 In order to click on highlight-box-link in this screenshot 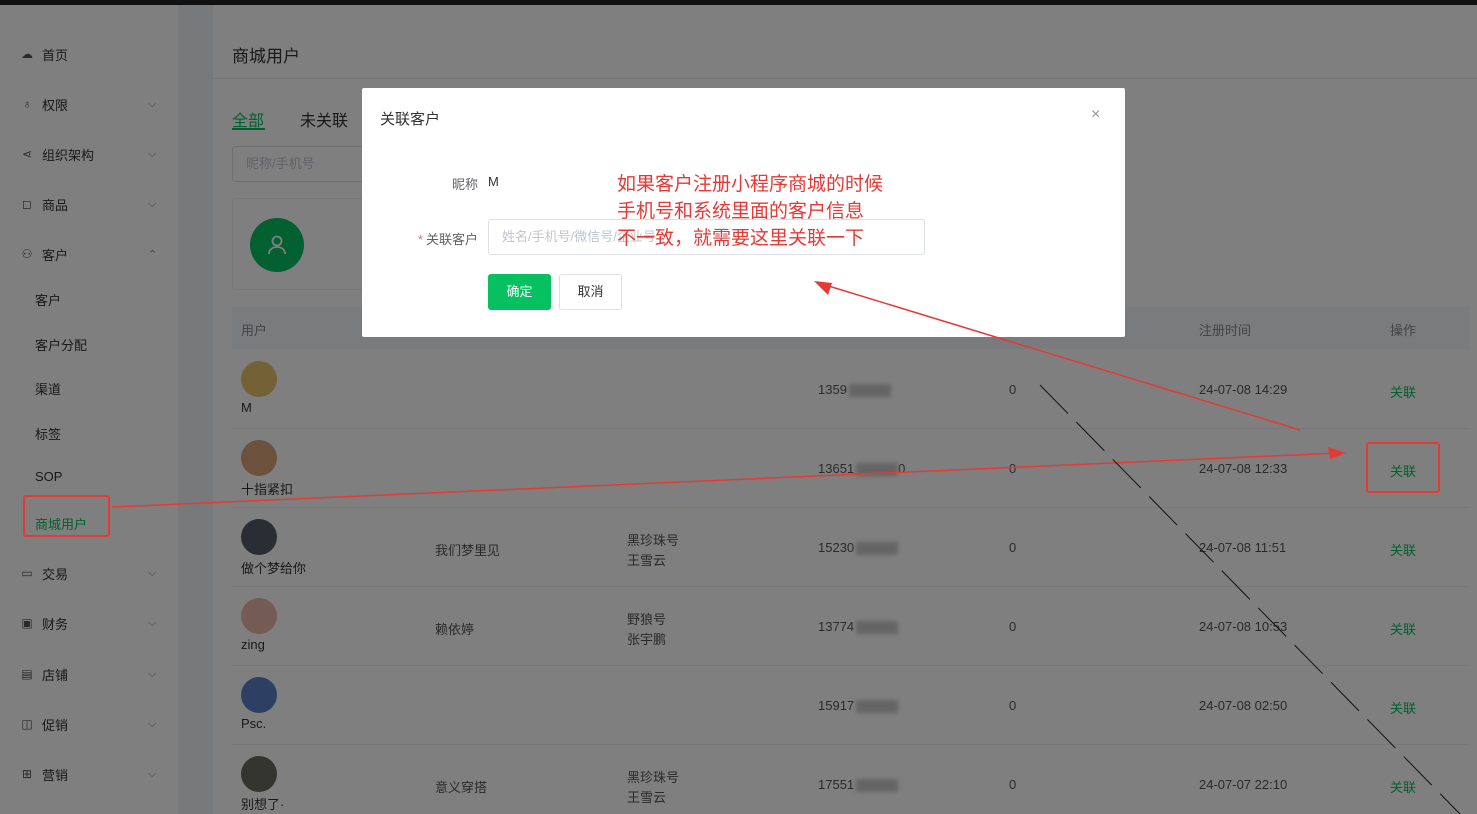, I will do `click(1403, 467)`.